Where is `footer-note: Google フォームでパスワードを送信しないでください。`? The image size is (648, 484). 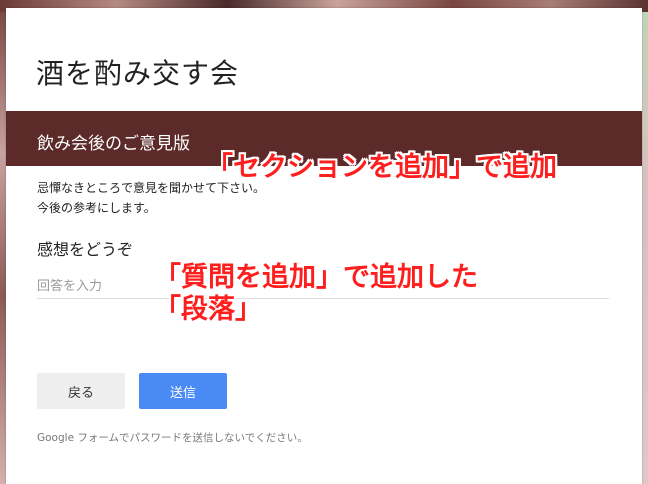
footer-note: Google フォームでパスワードを送信しないでください。 is located at coordinates (172, 438).